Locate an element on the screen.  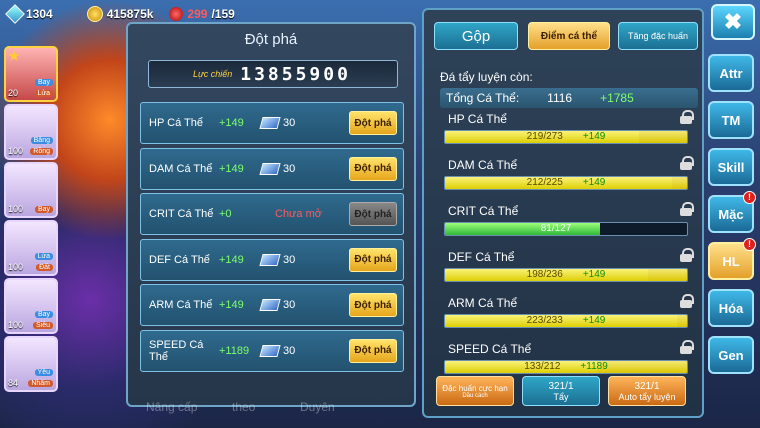
panel-title: Đột phá is located at coordinates (271, 39).